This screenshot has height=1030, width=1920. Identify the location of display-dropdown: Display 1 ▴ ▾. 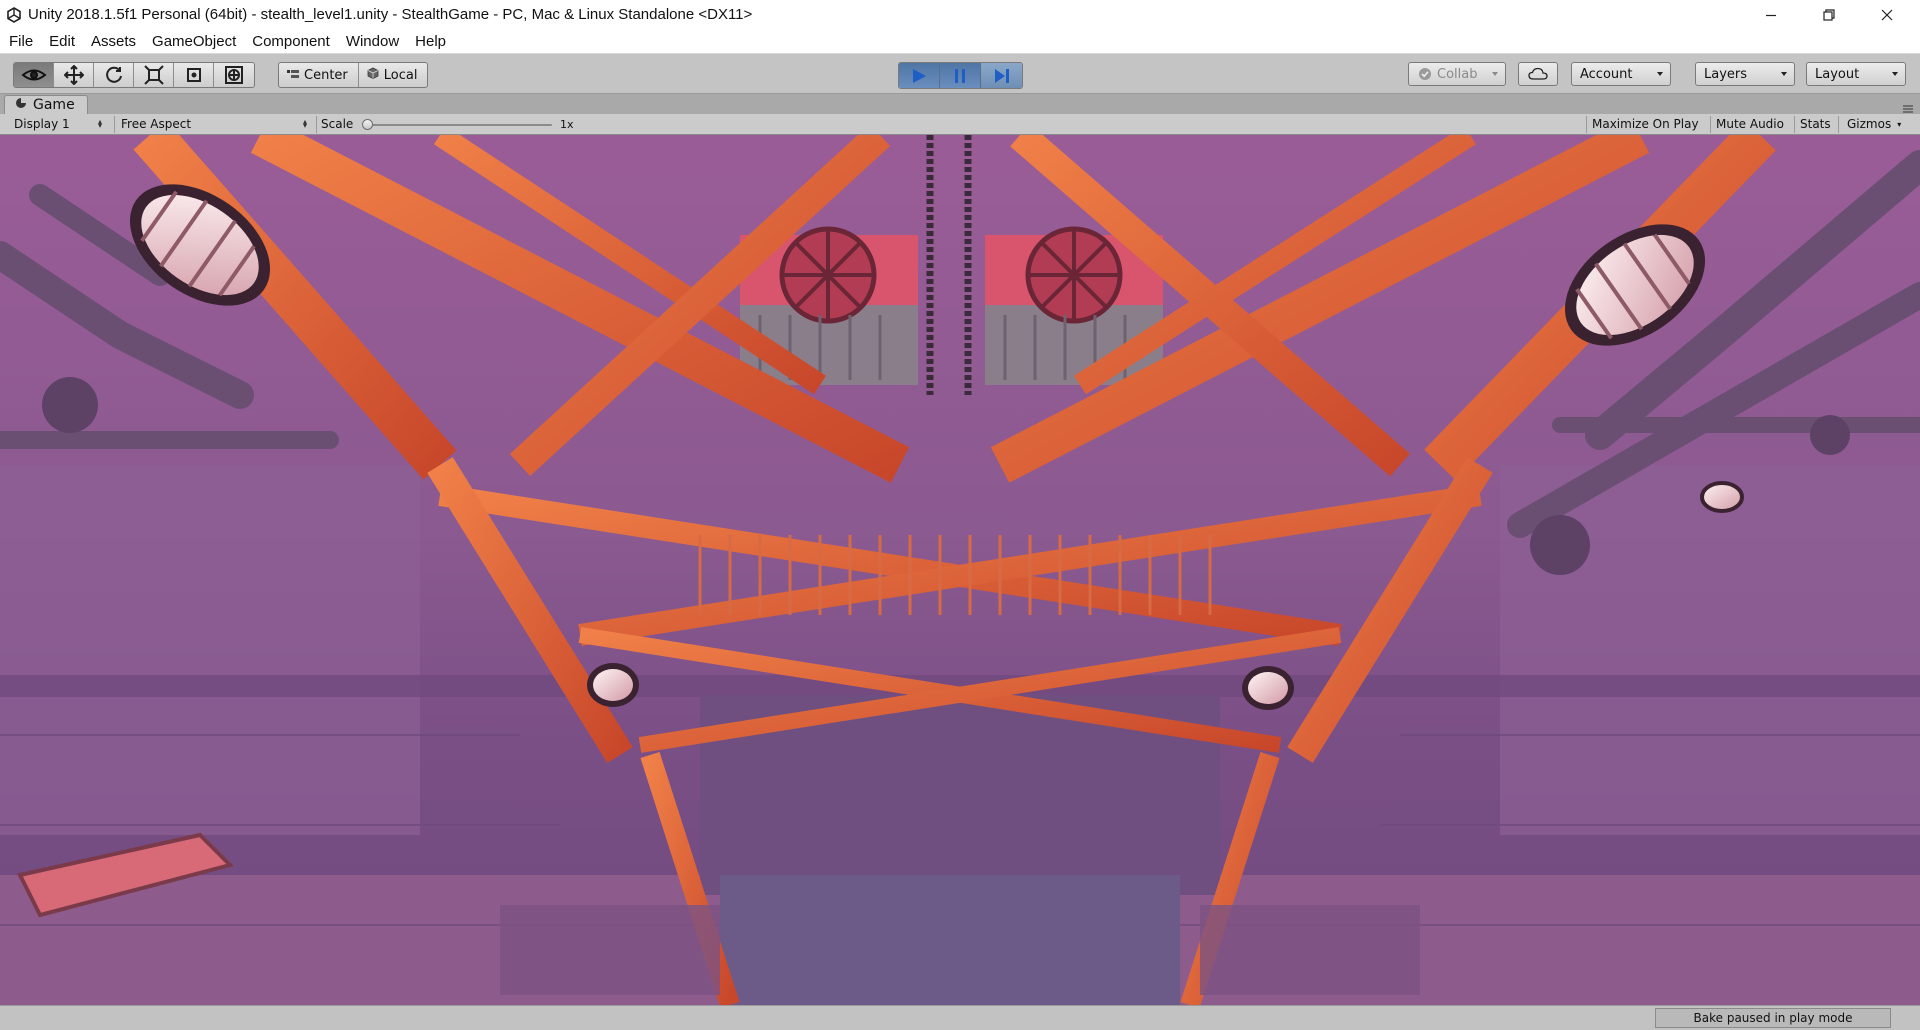
(60, 124).